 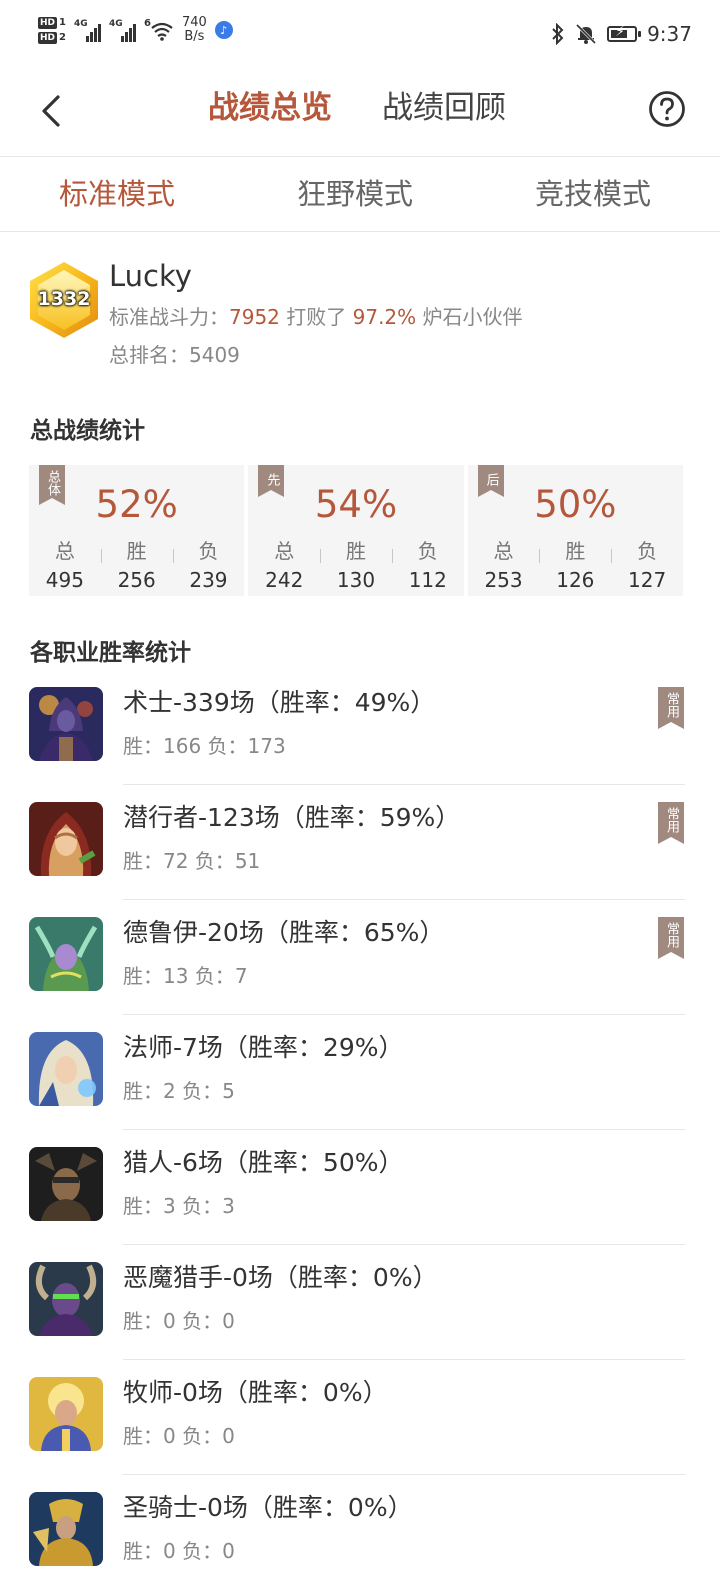 I want to click on stat-col-total: 总 495, so click(x=65, y=566).